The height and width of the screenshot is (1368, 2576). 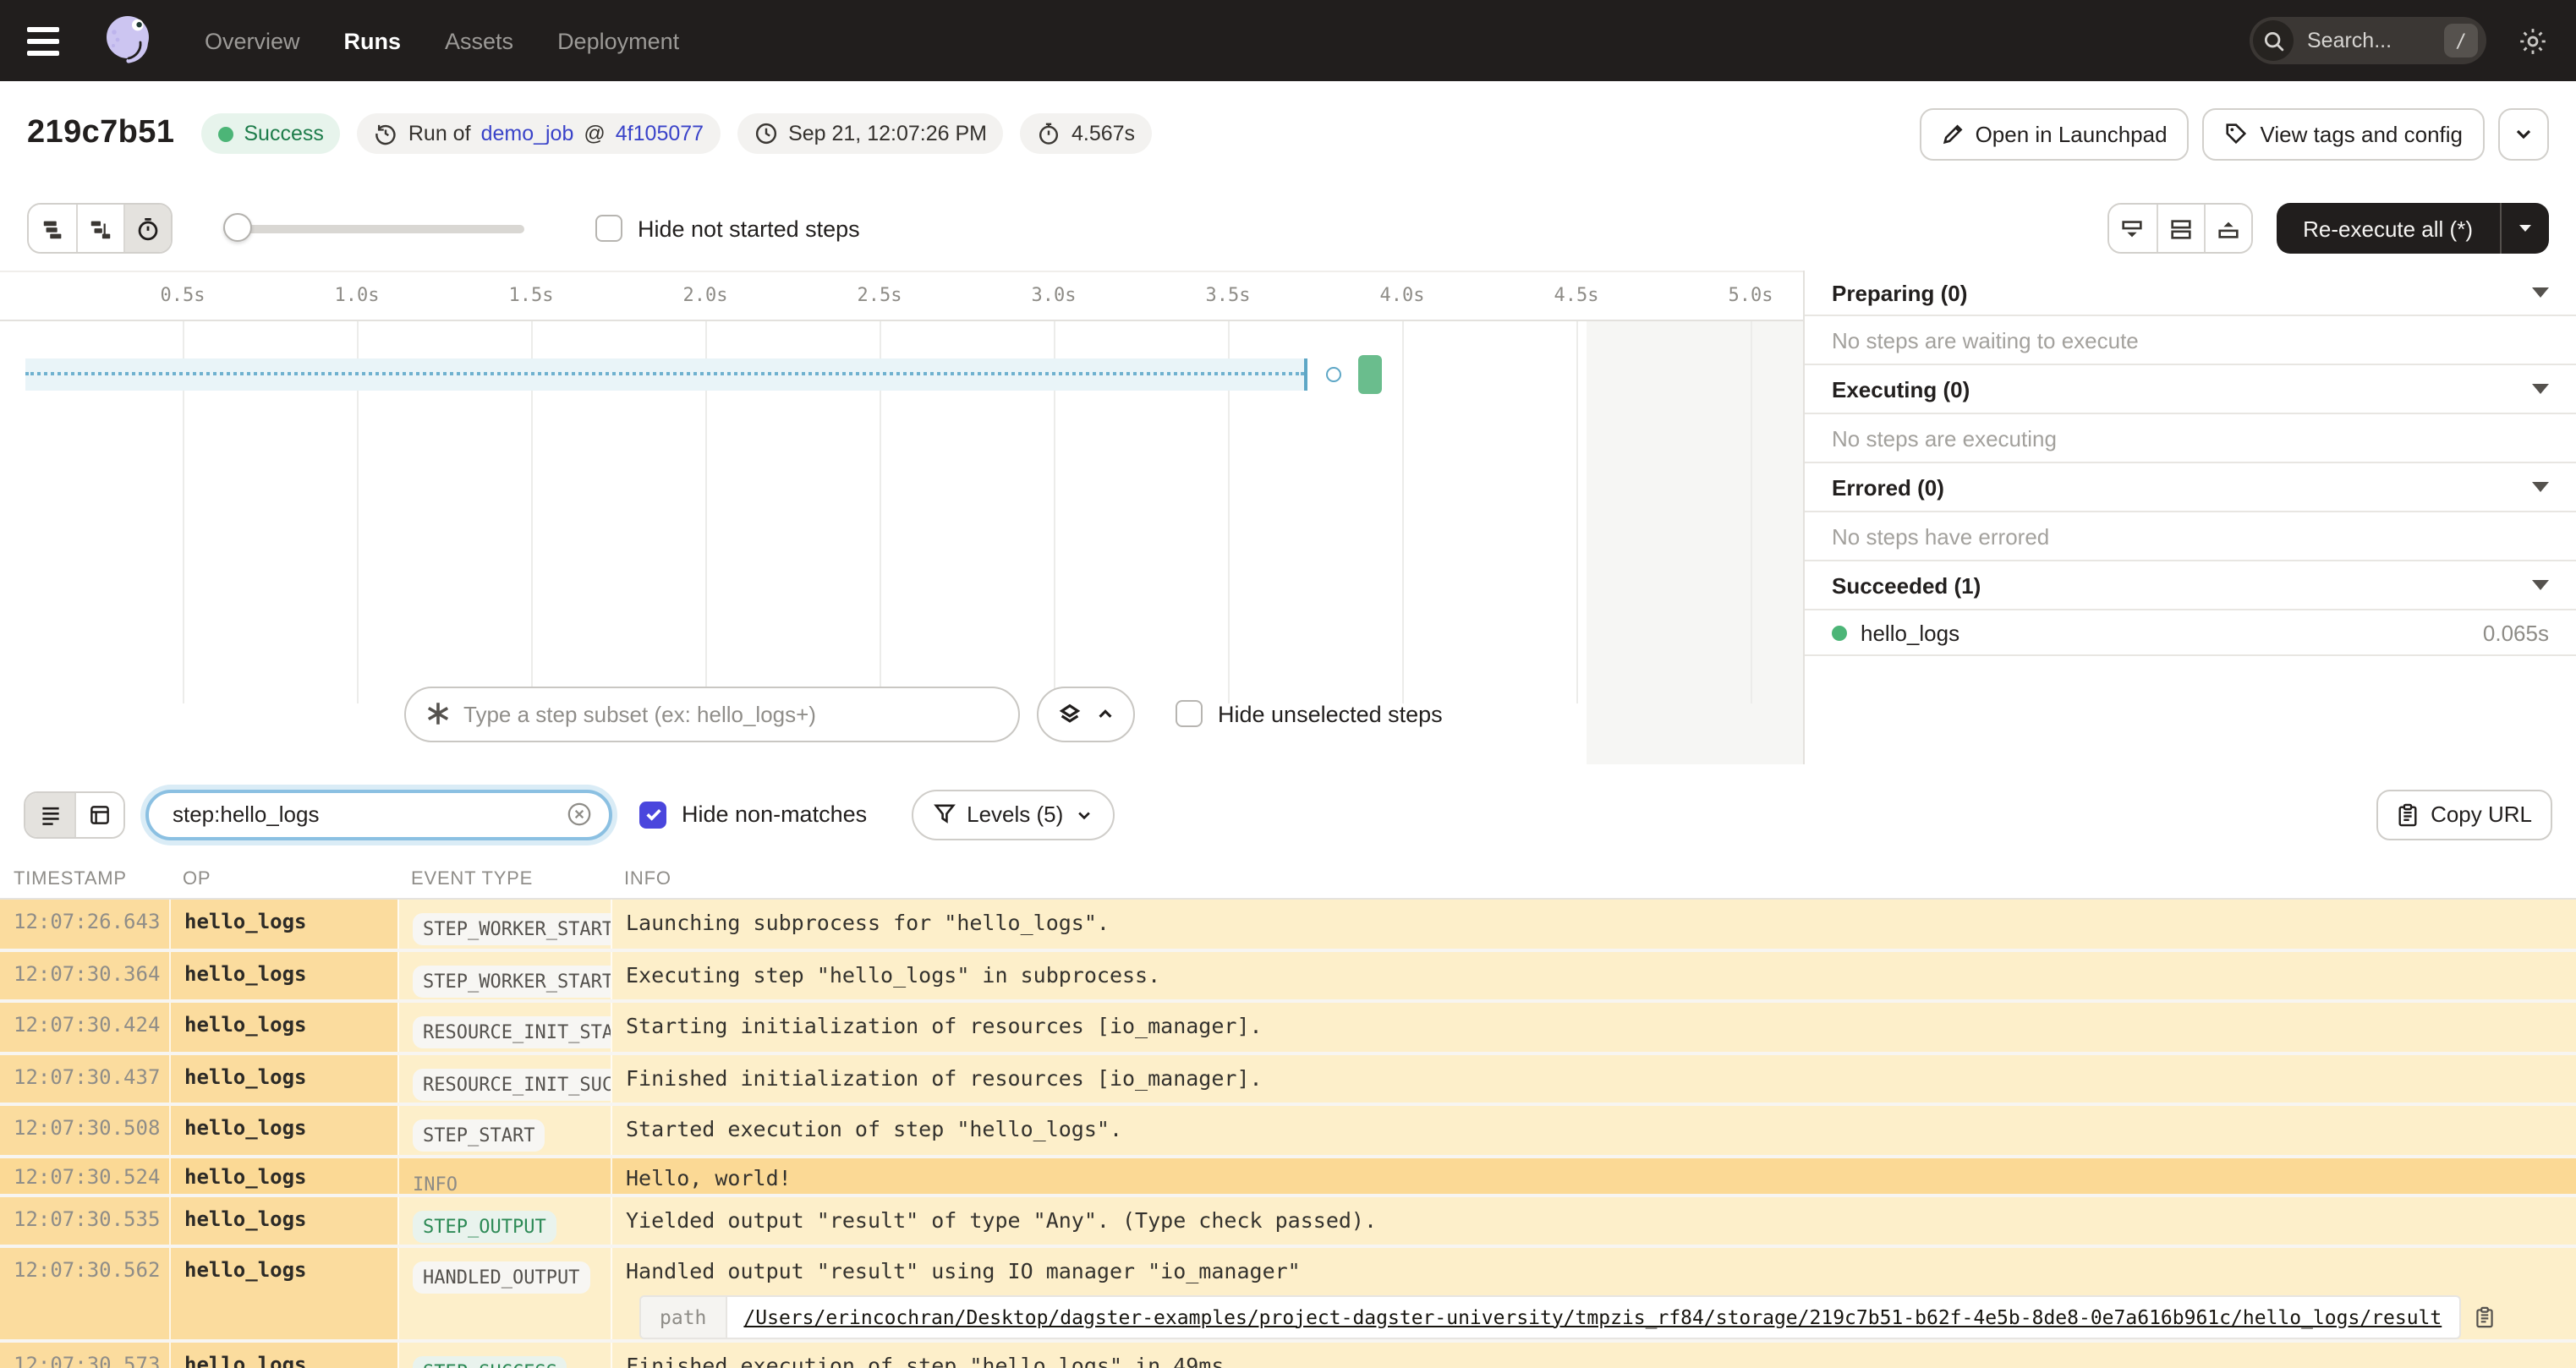 What do you see at coordinates (1576, 295) in the screenshot?
I see `axis-tick: 4.5s` at bounding box center [1576, 295].